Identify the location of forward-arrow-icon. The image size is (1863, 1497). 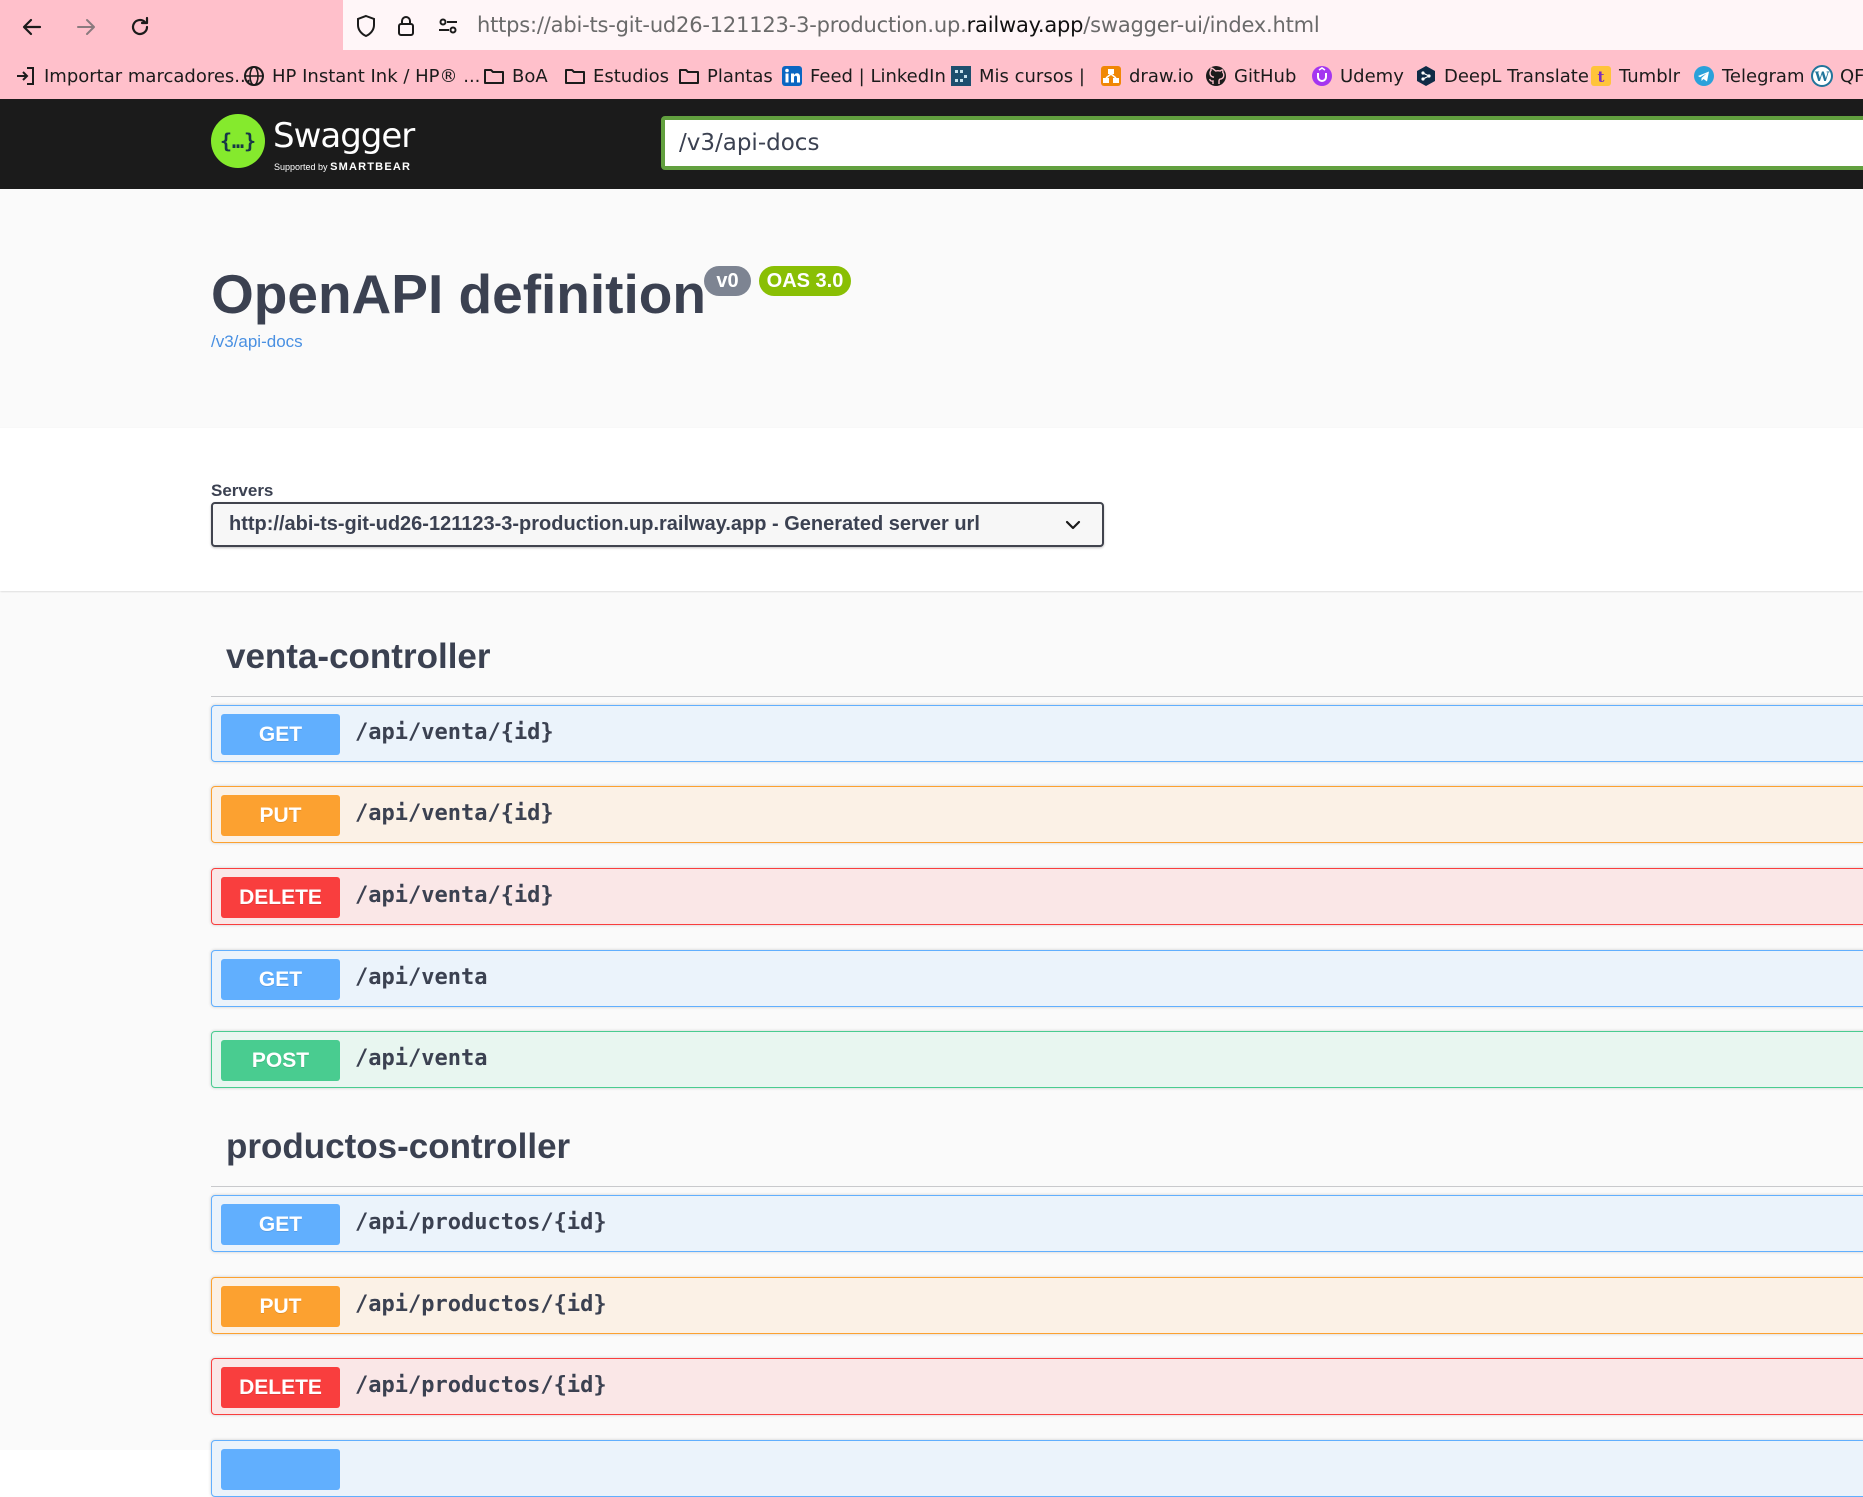
(86, 27).